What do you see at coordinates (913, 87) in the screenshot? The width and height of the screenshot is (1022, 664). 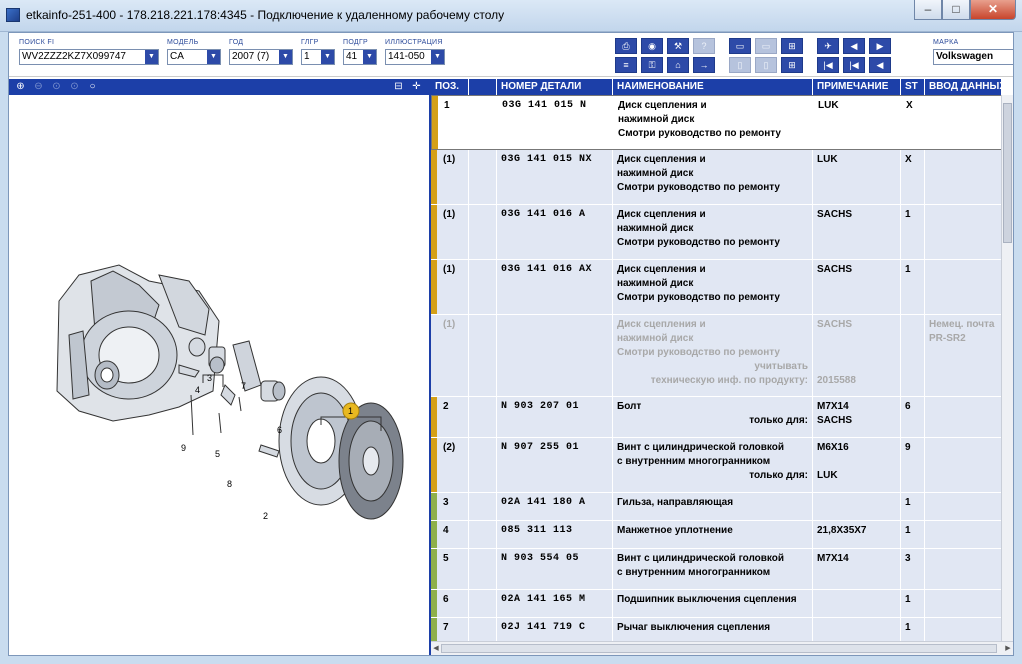 I see `header-st: ST` at bounding box center [913, 87].